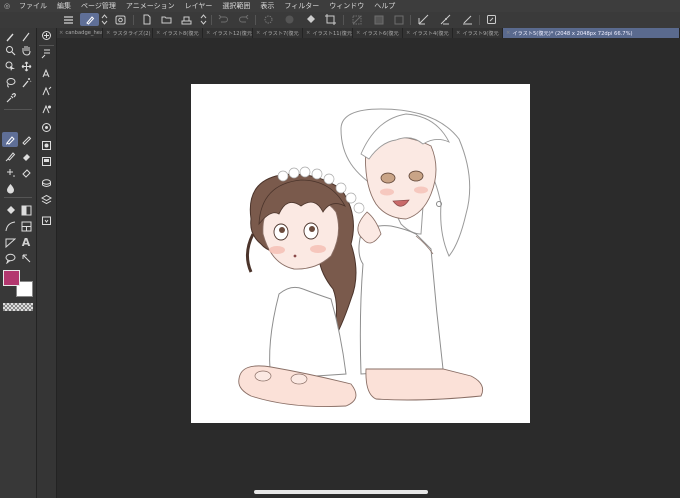  Describe the element at coordinates (98, 6) in the screenshot. I see `menu-page-management: ページ管理` at that location.